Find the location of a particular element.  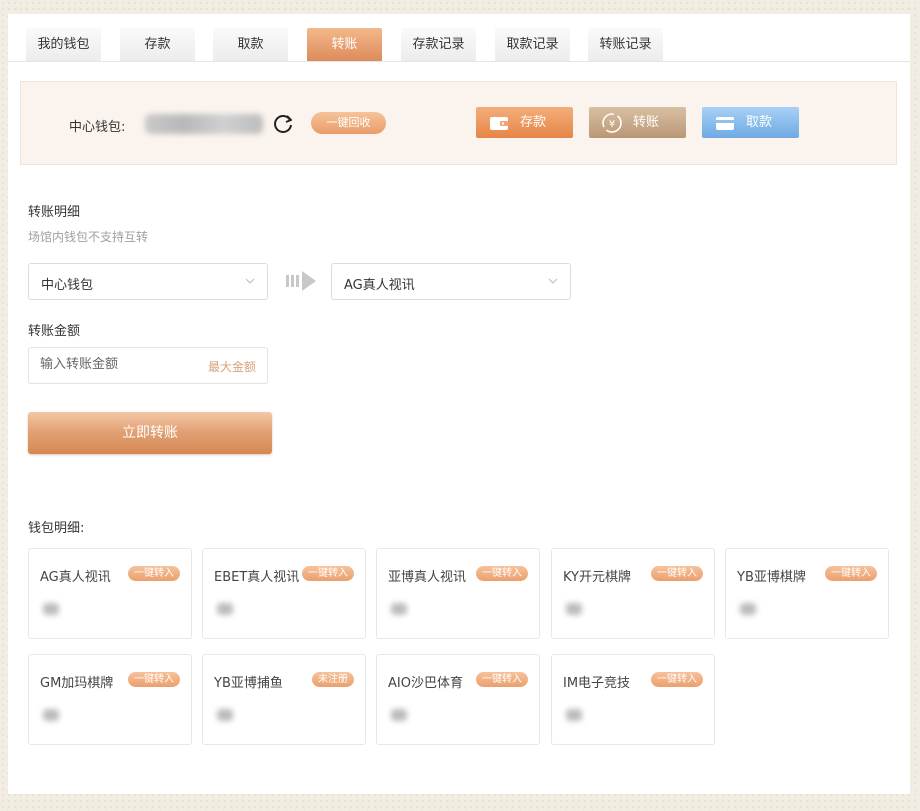

transfer-now-button: 立即转账 is located at coordinates (150, 433).